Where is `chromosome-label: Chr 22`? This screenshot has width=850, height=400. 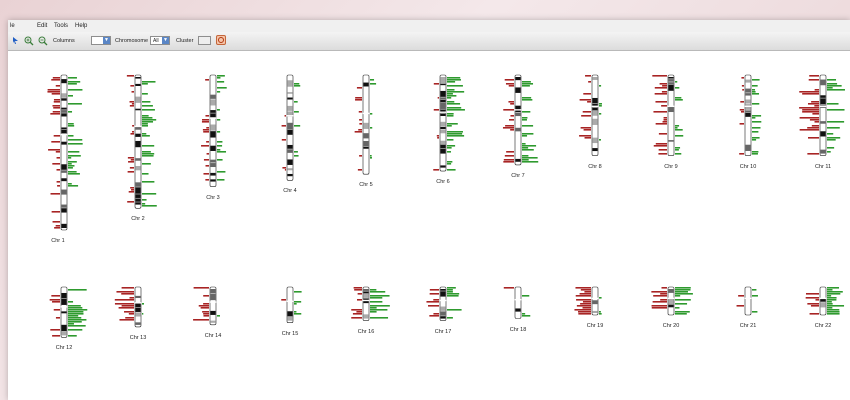
chromosome-label: Chr 22 is located at coordinates (823, 326).